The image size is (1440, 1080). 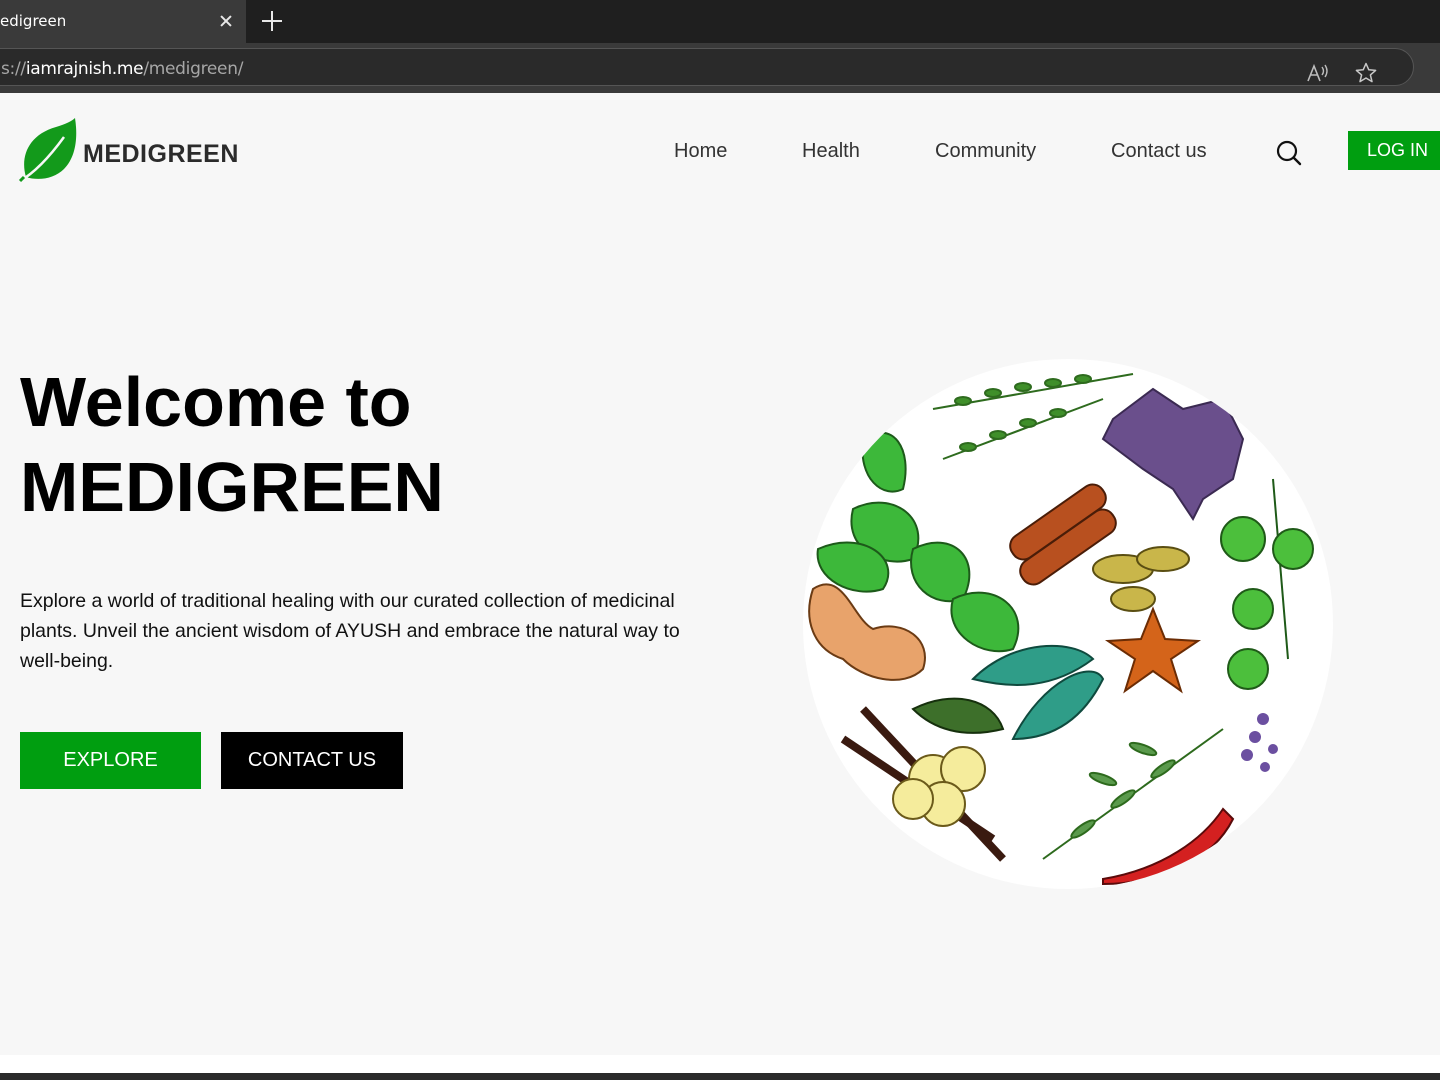 What do you see at coordinates (33, 21) in the screenshot?
I see `tab-title: edigreen` at bounding box center [33, 21].